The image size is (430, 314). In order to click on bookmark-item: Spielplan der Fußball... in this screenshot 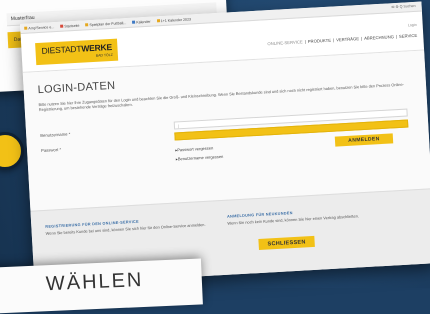, I will do `click(105, 24)`.